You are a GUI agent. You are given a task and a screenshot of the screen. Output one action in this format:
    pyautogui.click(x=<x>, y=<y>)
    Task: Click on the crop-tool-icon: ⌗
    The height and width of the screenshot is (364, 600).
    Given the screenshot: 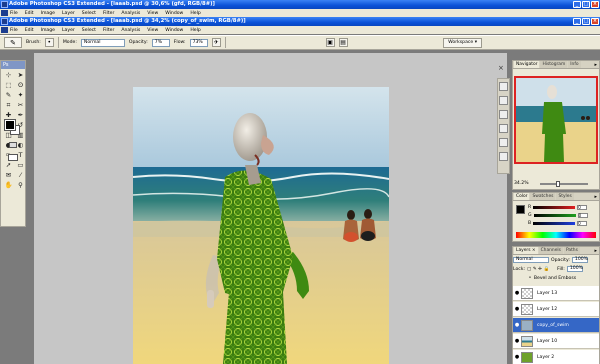 What is the action you would take?
    pyautogui.click(x=8, y=105)
    